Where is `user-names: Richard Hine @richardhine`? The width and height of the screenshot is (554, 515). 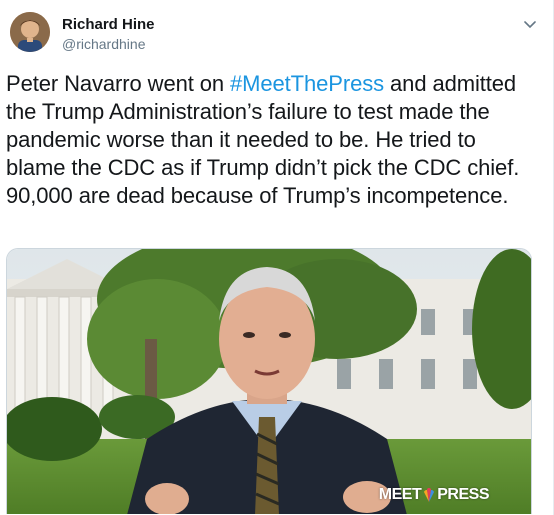 user-names: Richard Hine @richardhine is located at coordinates (108, 34).